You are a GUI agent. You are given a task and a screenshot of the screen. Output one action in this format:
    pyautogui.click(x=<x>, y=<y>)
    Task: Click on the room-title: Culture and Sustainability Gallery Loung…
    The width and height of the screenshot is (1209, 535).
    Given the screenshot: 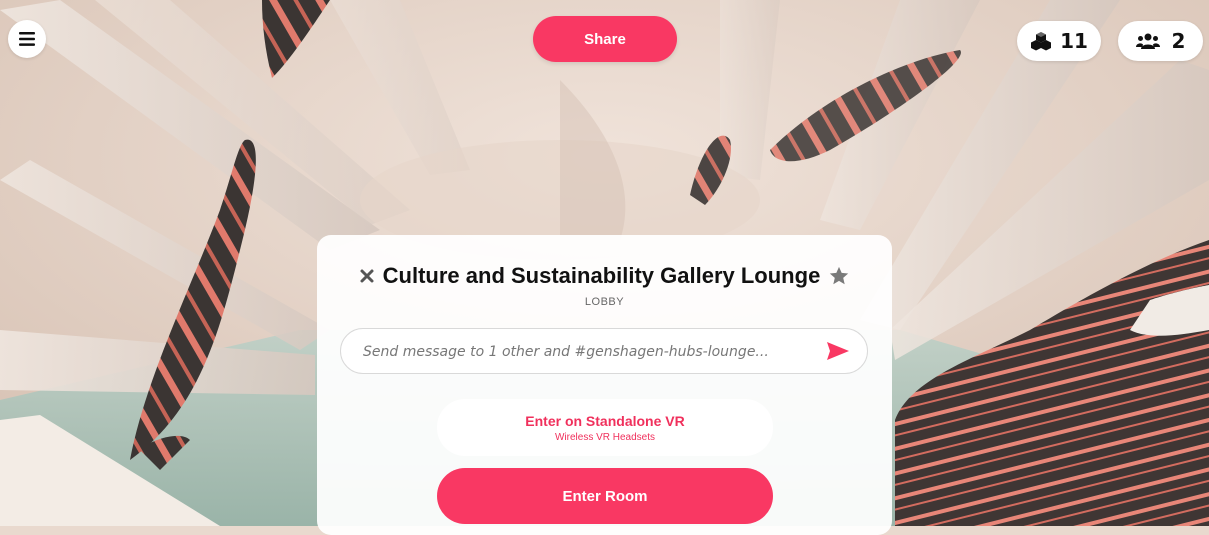 What is the action you would take?
    pyautogui.click(x=601, y=275)
    